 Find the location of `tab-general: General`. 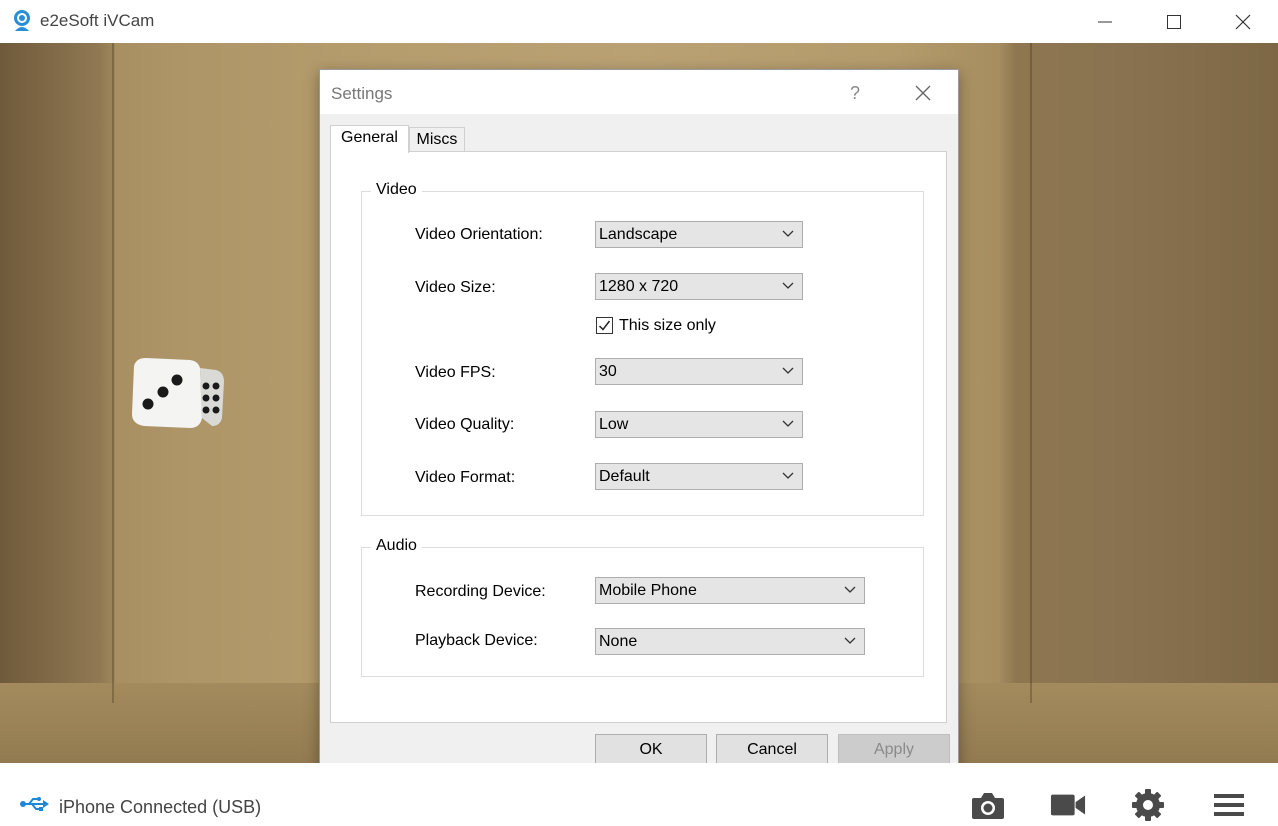

tab-general: General is located at coordinates (369, 139).